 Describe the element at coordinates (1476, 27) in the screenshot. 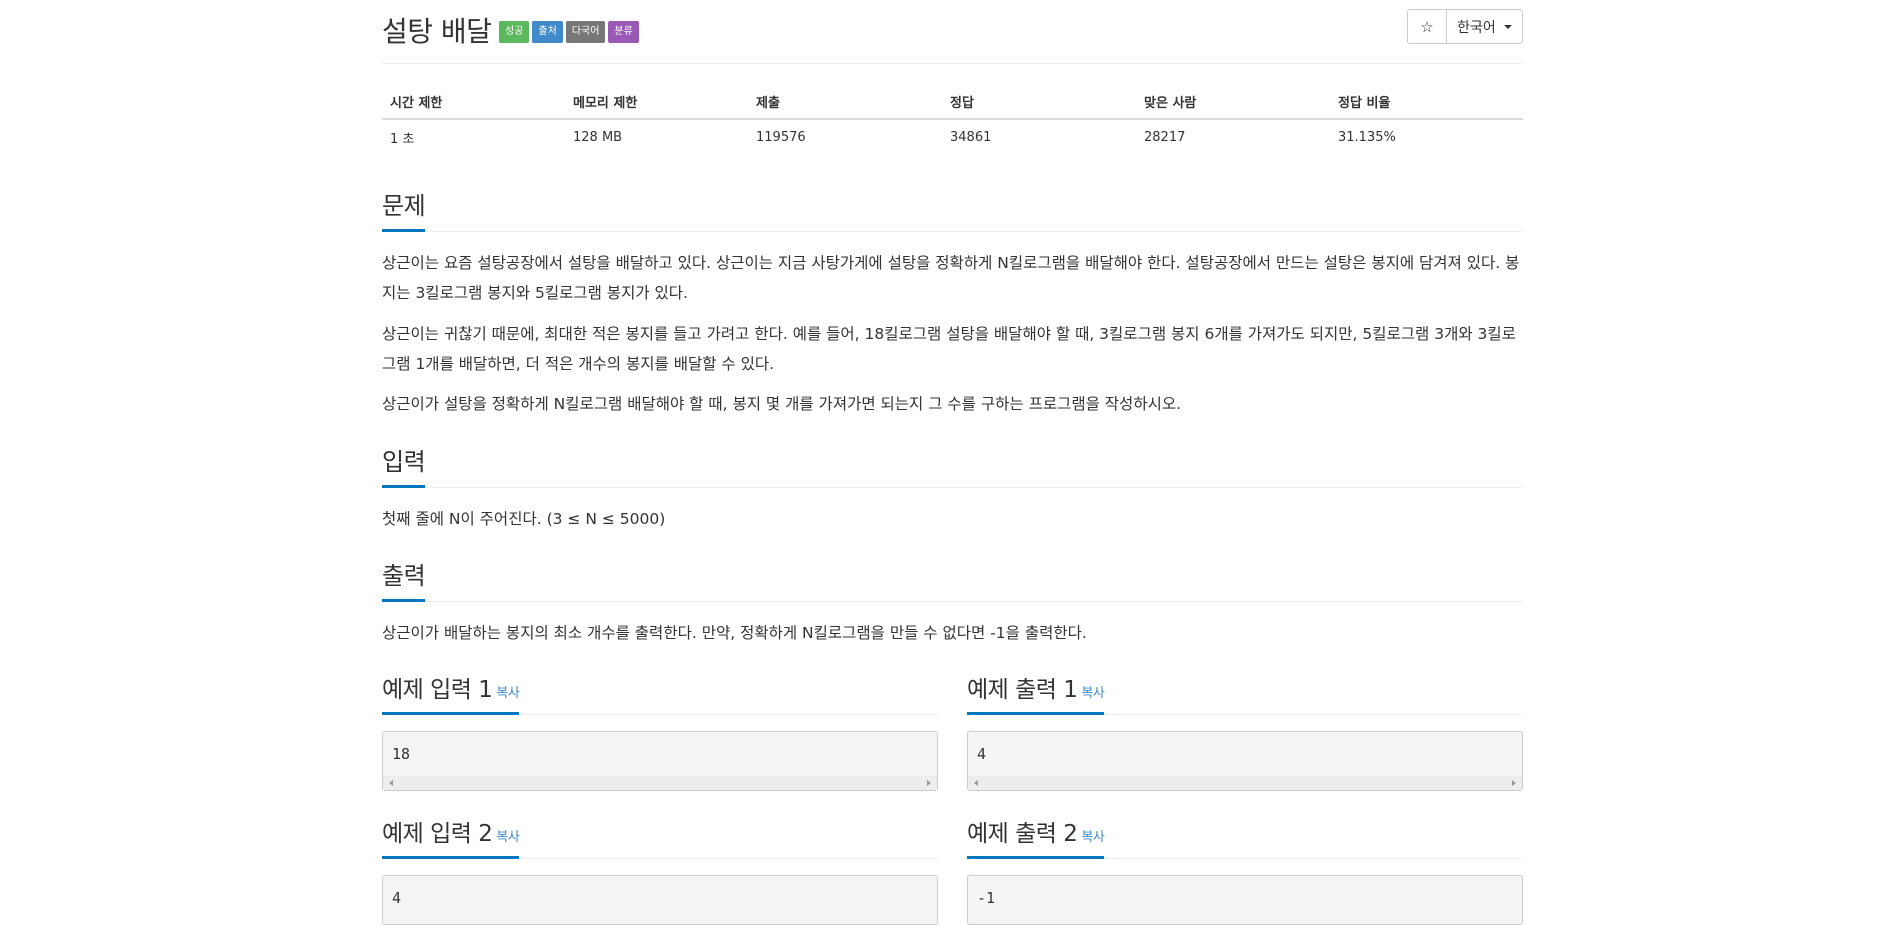

I see `language-label: 한국어` at that location.